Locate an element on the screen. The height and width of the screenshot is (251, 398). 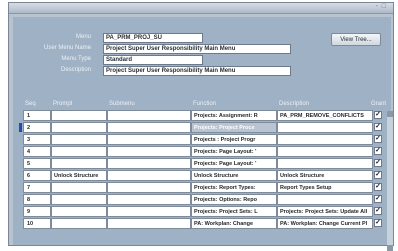
seq-cell: 2 is located at coordinates (37, 127).